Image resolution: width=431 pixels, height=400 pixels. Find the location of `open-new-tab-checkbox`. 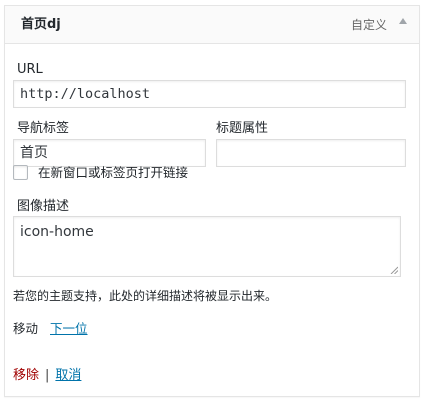

open-new-tab-checkbox is located at coordinates (20, 172).